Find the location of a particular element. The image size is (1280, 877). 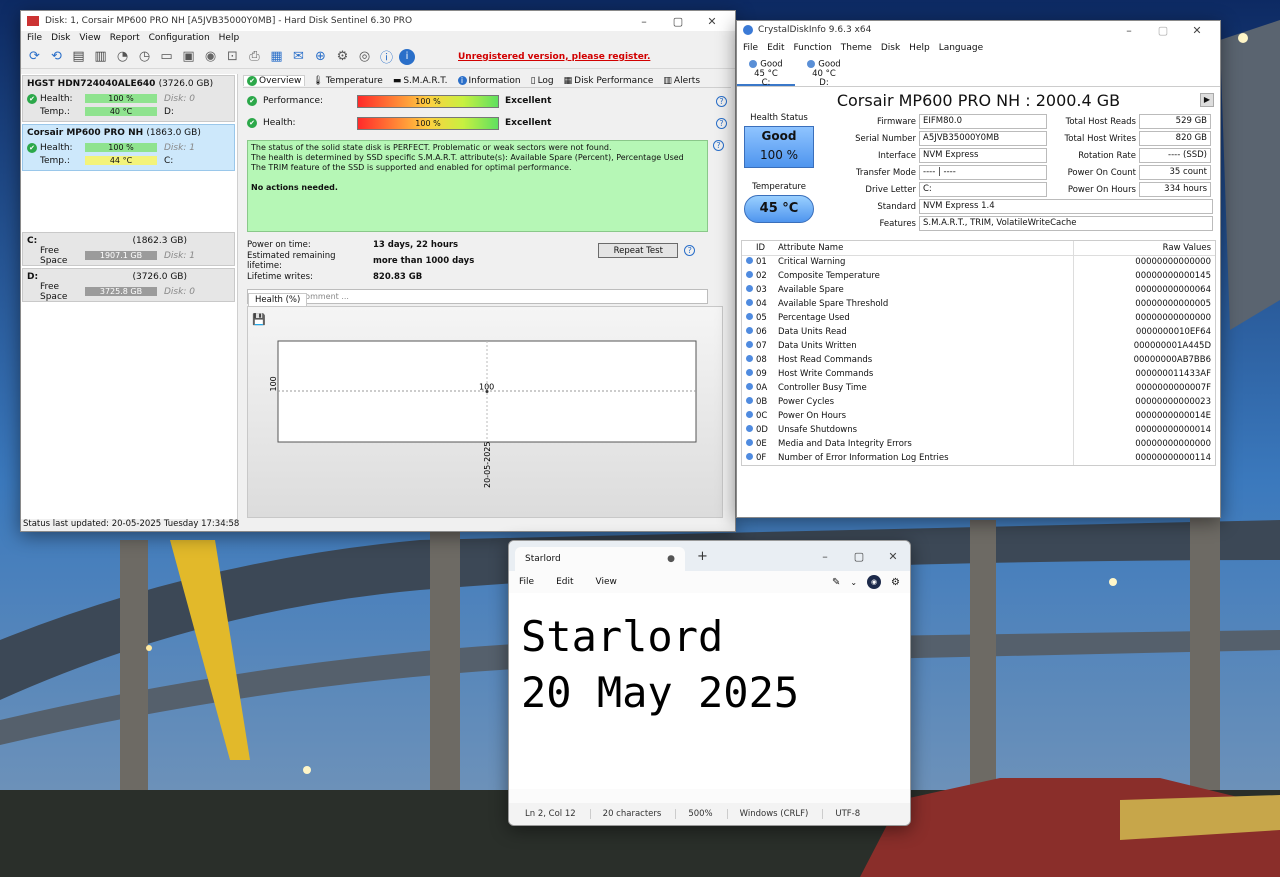

tab-temperature: 🌡 Temperature is located at coordinates (347, 81).